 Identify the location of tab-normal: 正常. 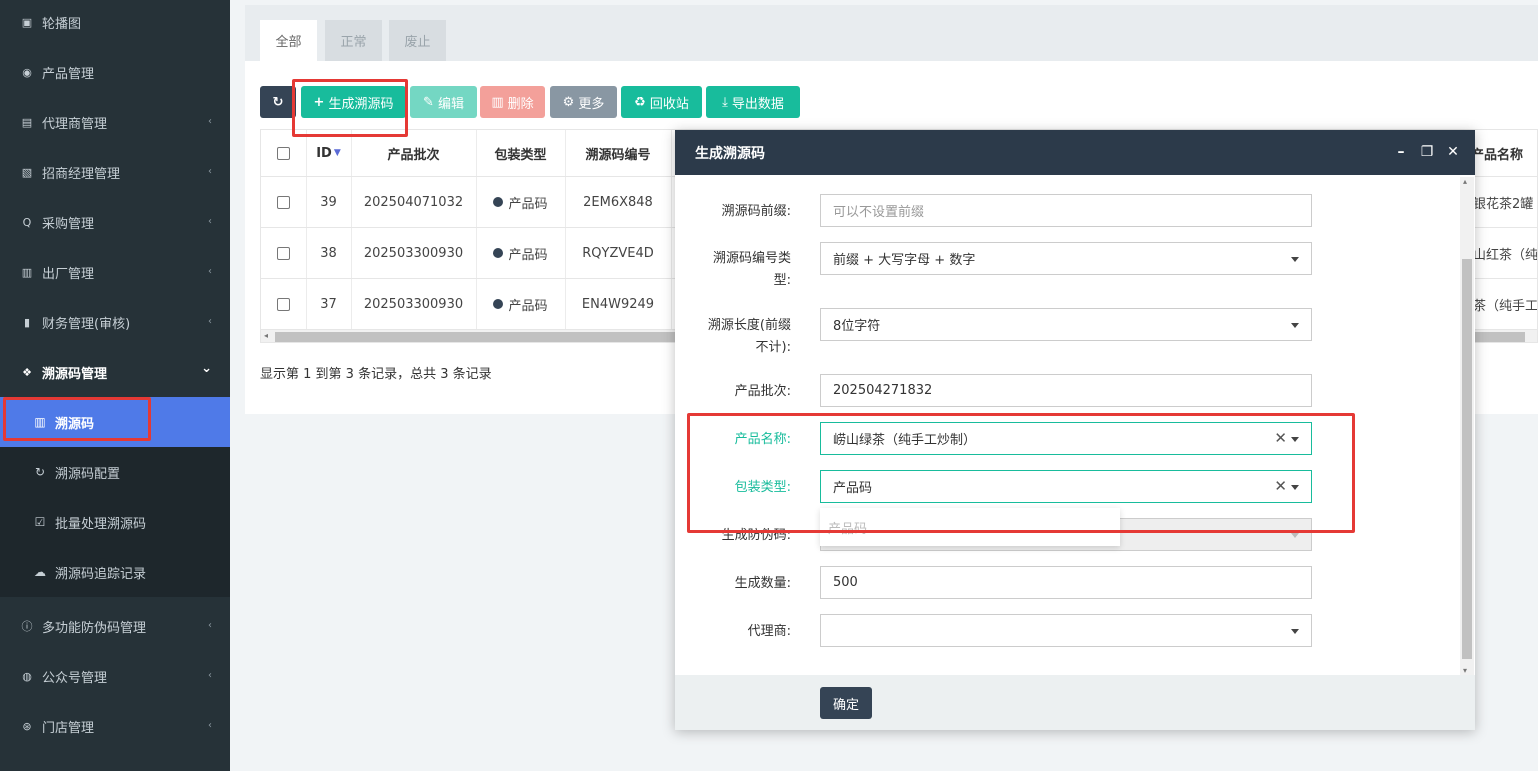
(353, 40).